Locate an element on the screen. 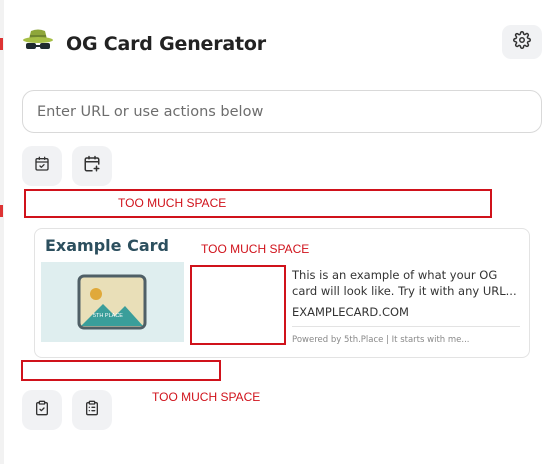 The image size is (560, 464). settings-button is located at coordinates (522, 42).